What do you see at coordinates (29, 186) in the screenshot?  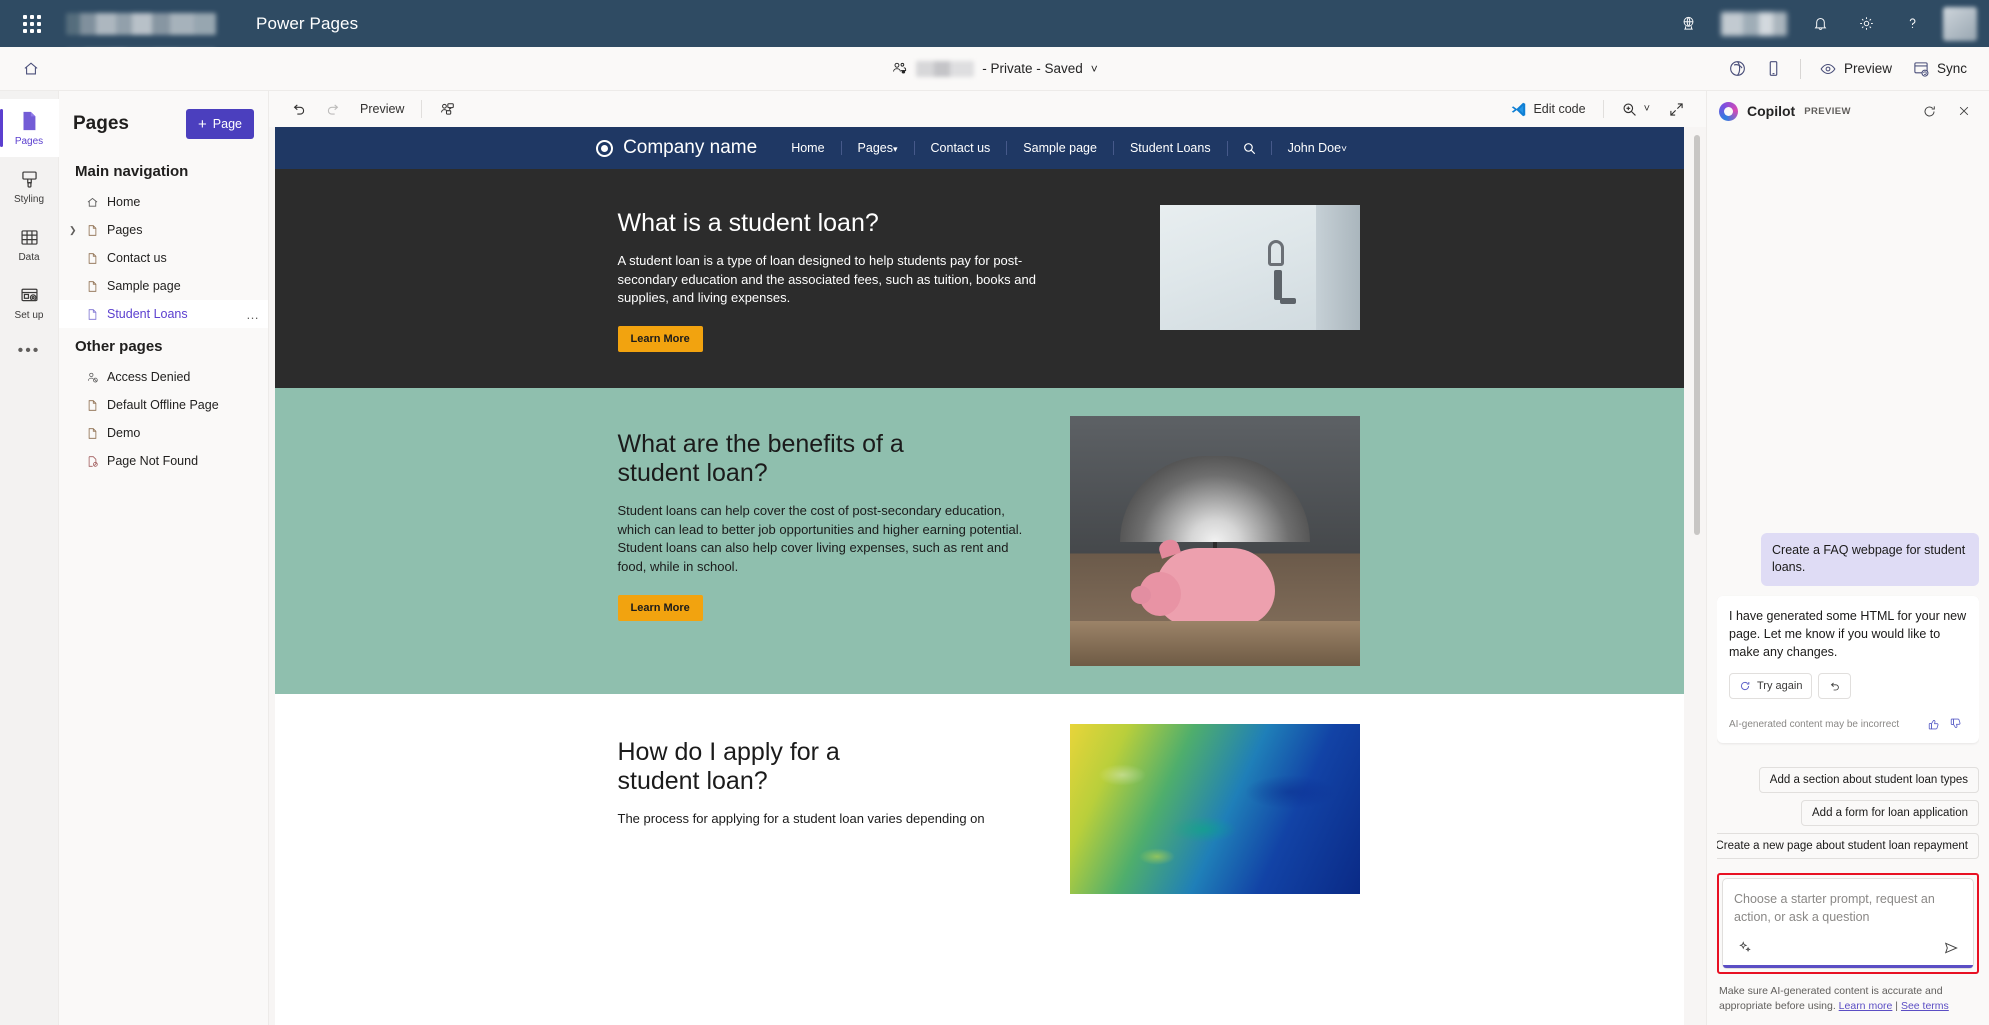 I see `rail-item-styling: Styling` at bounding box center [29, 186].